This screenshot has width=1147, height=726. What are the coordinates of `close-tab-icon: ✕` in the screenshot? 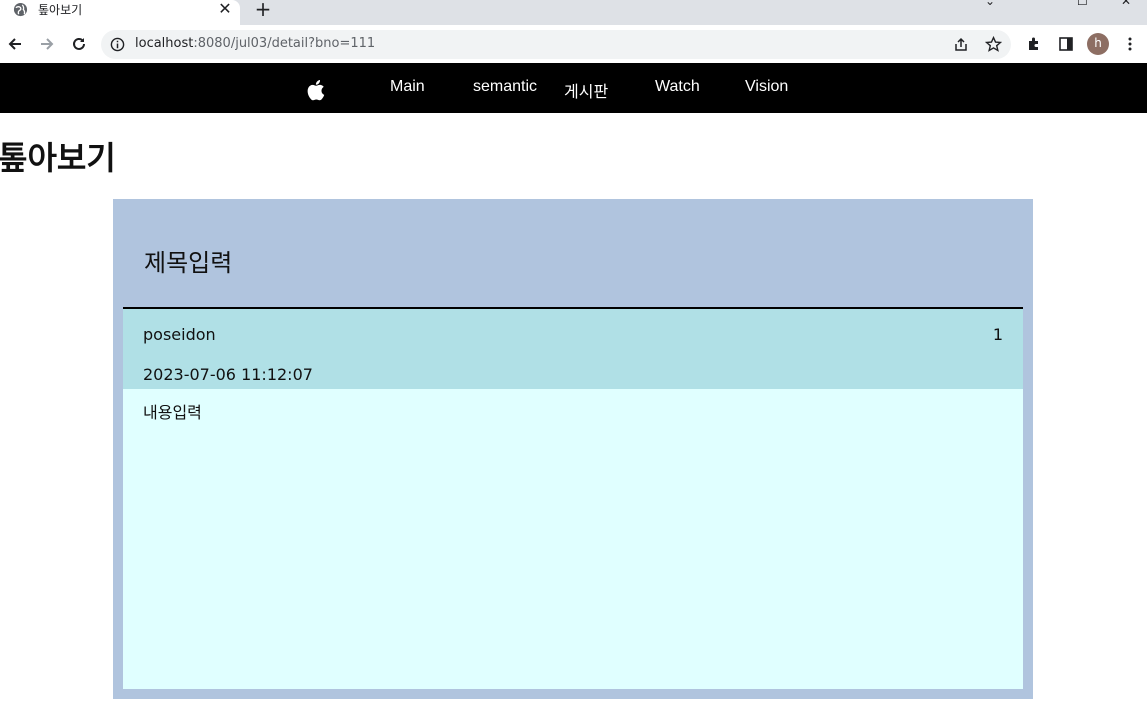 It's located at (225, 9).